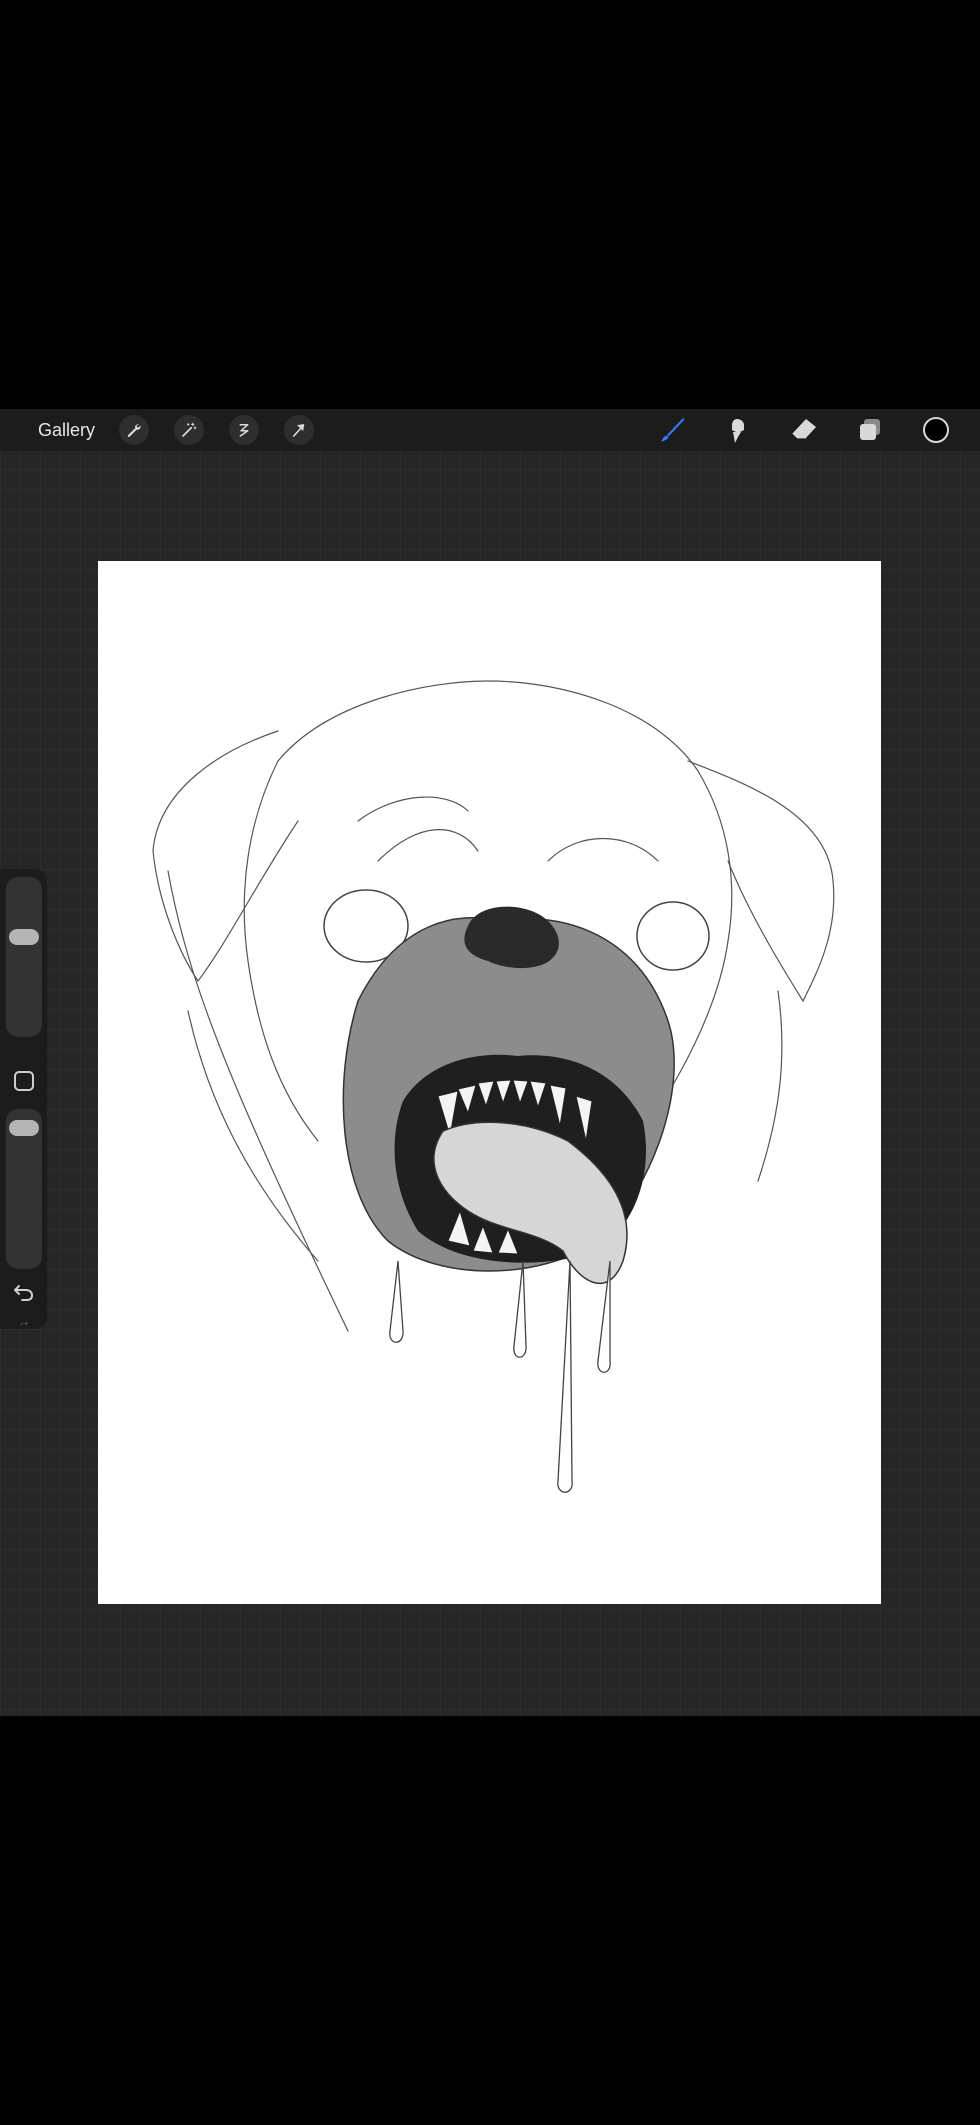  Describe the element at coordinates (24, 1324) in the screenshot. I see `redo-icon` at that location.